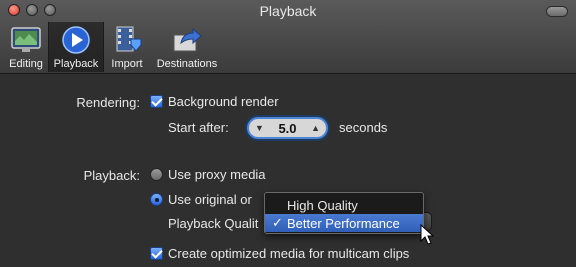  I want to click on rendering-label: Rendering:, so click(108, 102).